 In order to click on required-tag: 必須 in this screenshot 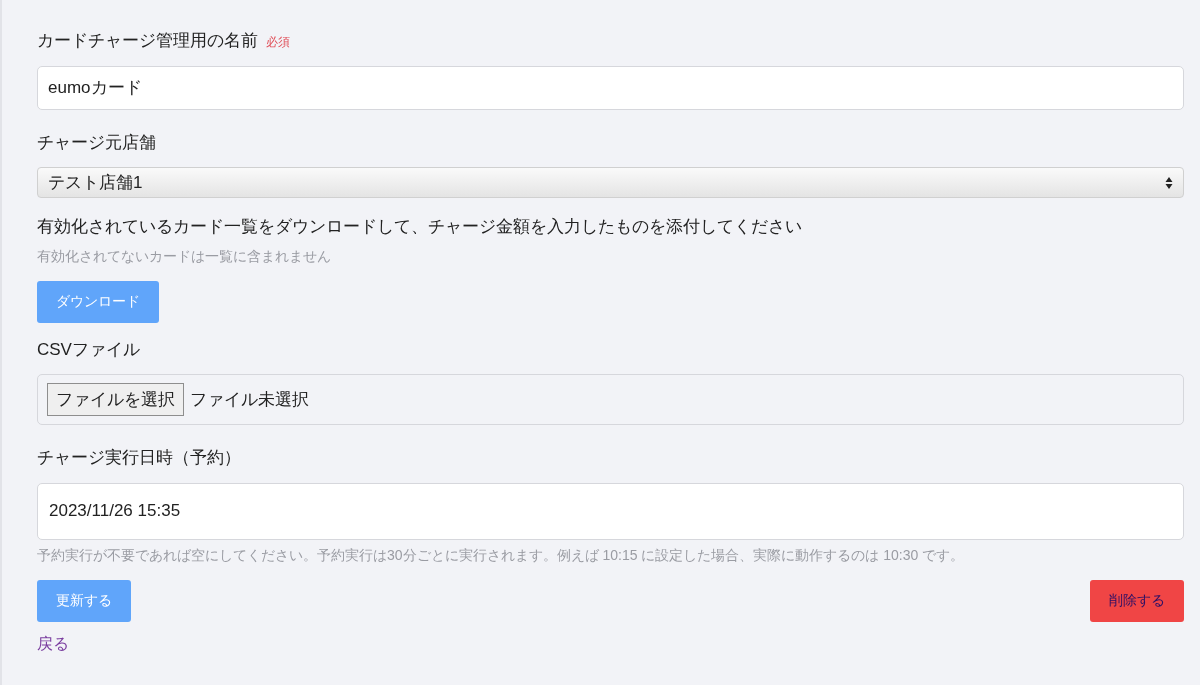, I will do `click(278, 42)`.